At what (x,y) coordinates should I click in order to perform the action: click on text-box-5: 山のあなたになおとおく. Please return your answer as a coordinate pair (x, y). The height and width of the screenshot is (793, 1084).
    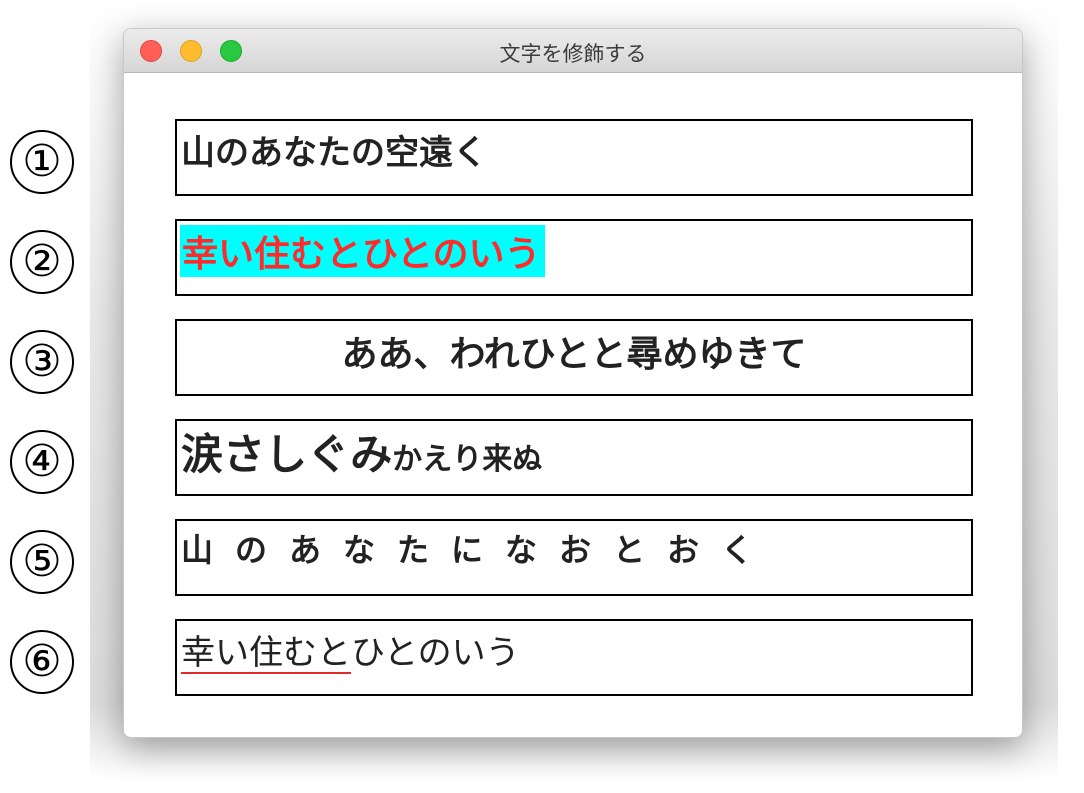
    Looking at the image, I should click on (574, 557).